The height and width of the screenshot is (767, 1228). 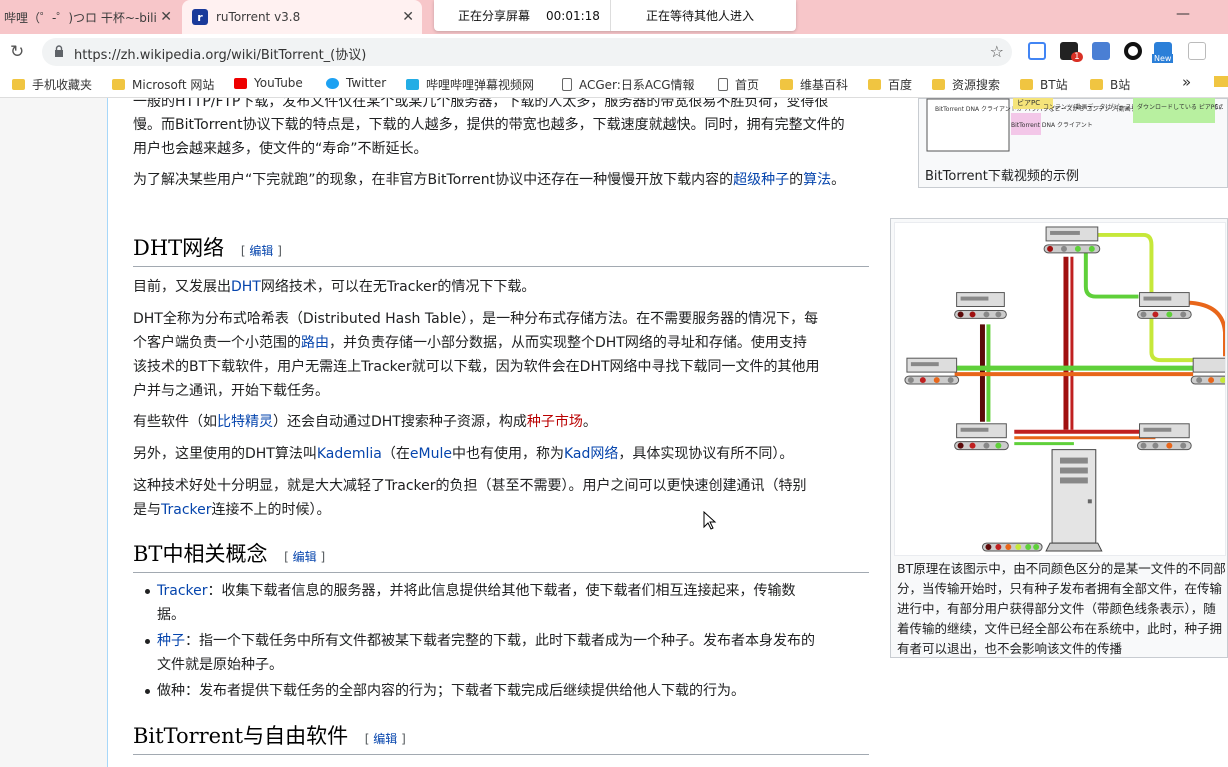 What do you see at coordinates (628, 84) in the screenshot?
I see `bookmark-item: ACGer:日系ACG情報` at bounding box center [628, 84].